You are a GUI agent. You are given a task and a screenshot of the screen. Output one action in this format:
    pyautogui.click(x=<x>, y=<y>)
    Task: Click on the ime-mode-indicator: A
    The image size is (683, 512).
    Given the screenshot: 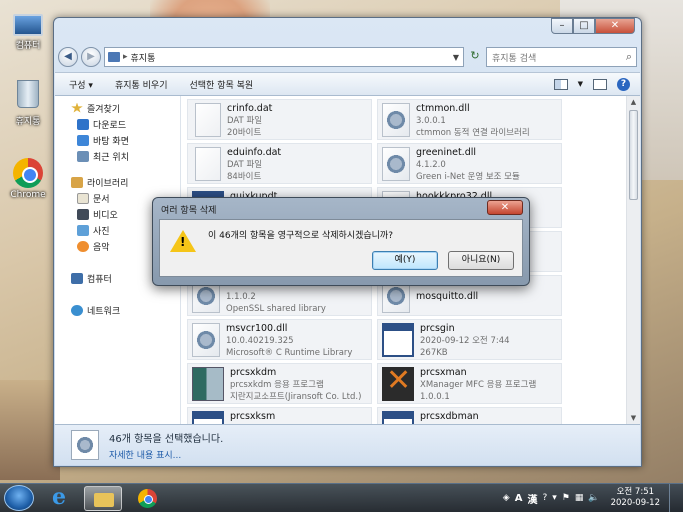 What is the action you would take?
    pyautogui.click(x=519, y=498)
    